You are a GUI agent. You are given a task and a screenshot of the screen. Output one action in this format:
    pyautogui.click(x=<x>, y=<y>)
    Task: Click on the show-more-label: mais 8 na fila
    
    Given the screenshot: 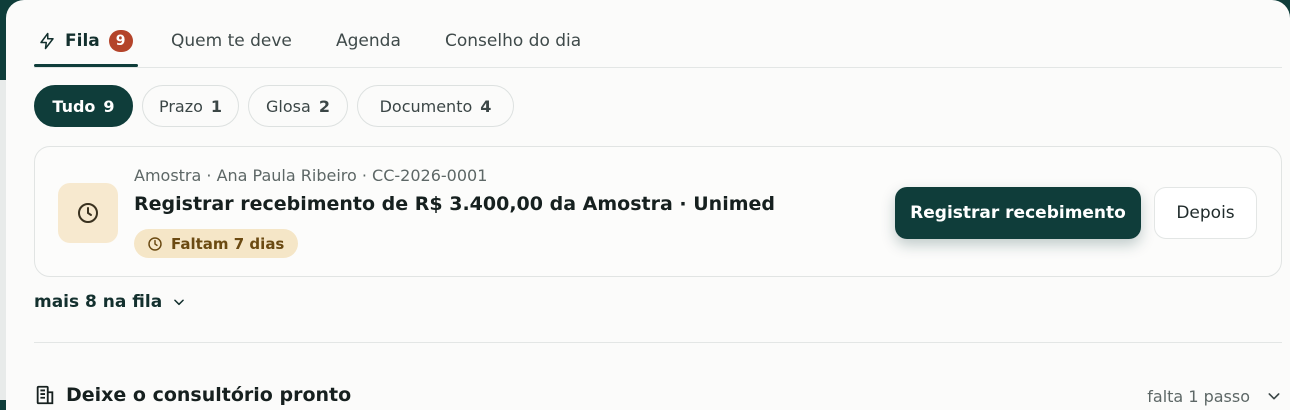 What is the action you would take?
    pyautogui.click(x=98, y=302)
    